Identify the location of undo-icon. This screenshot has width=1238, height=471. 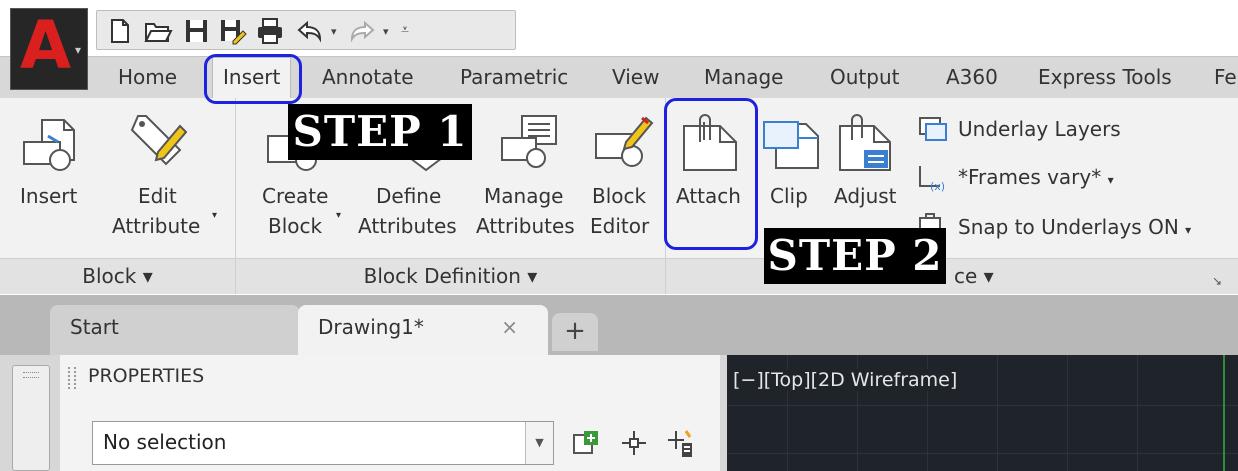
(310, 31).